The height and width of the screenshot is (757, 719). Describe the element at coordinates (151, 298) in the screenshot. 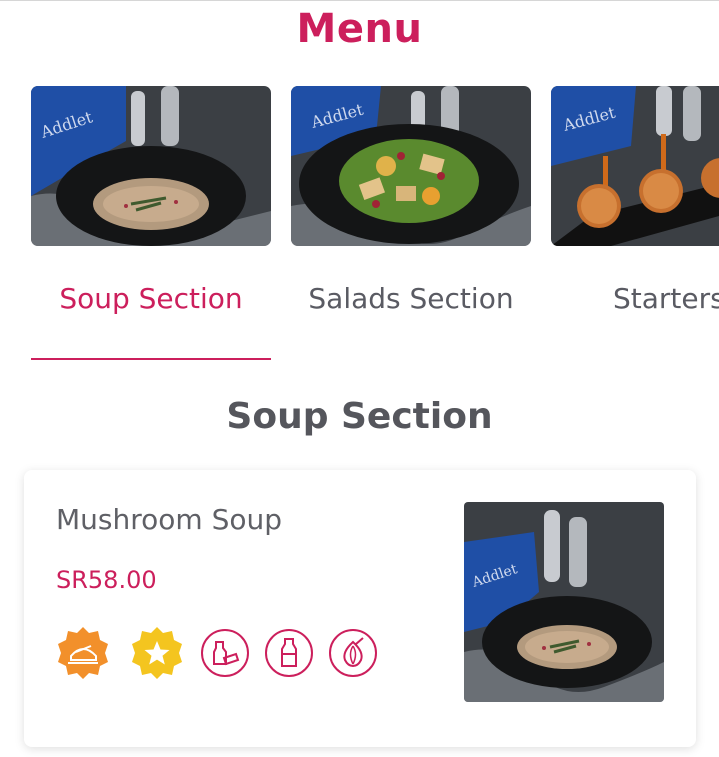

I see `tab-label: Soup Section` at that location.